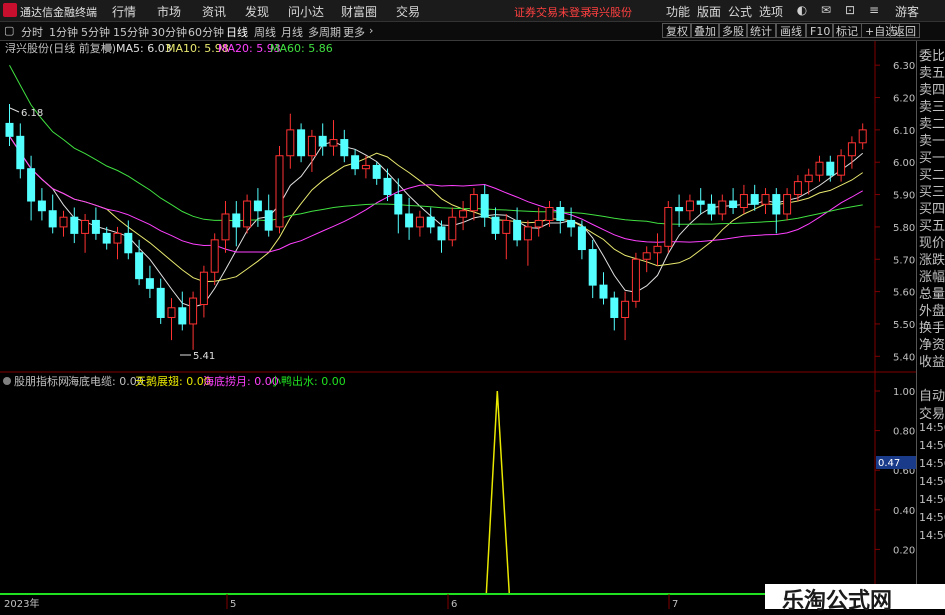 The image size is (945, 615). I want to click on login-warning: 证券交易未登录, so click(552, 12).